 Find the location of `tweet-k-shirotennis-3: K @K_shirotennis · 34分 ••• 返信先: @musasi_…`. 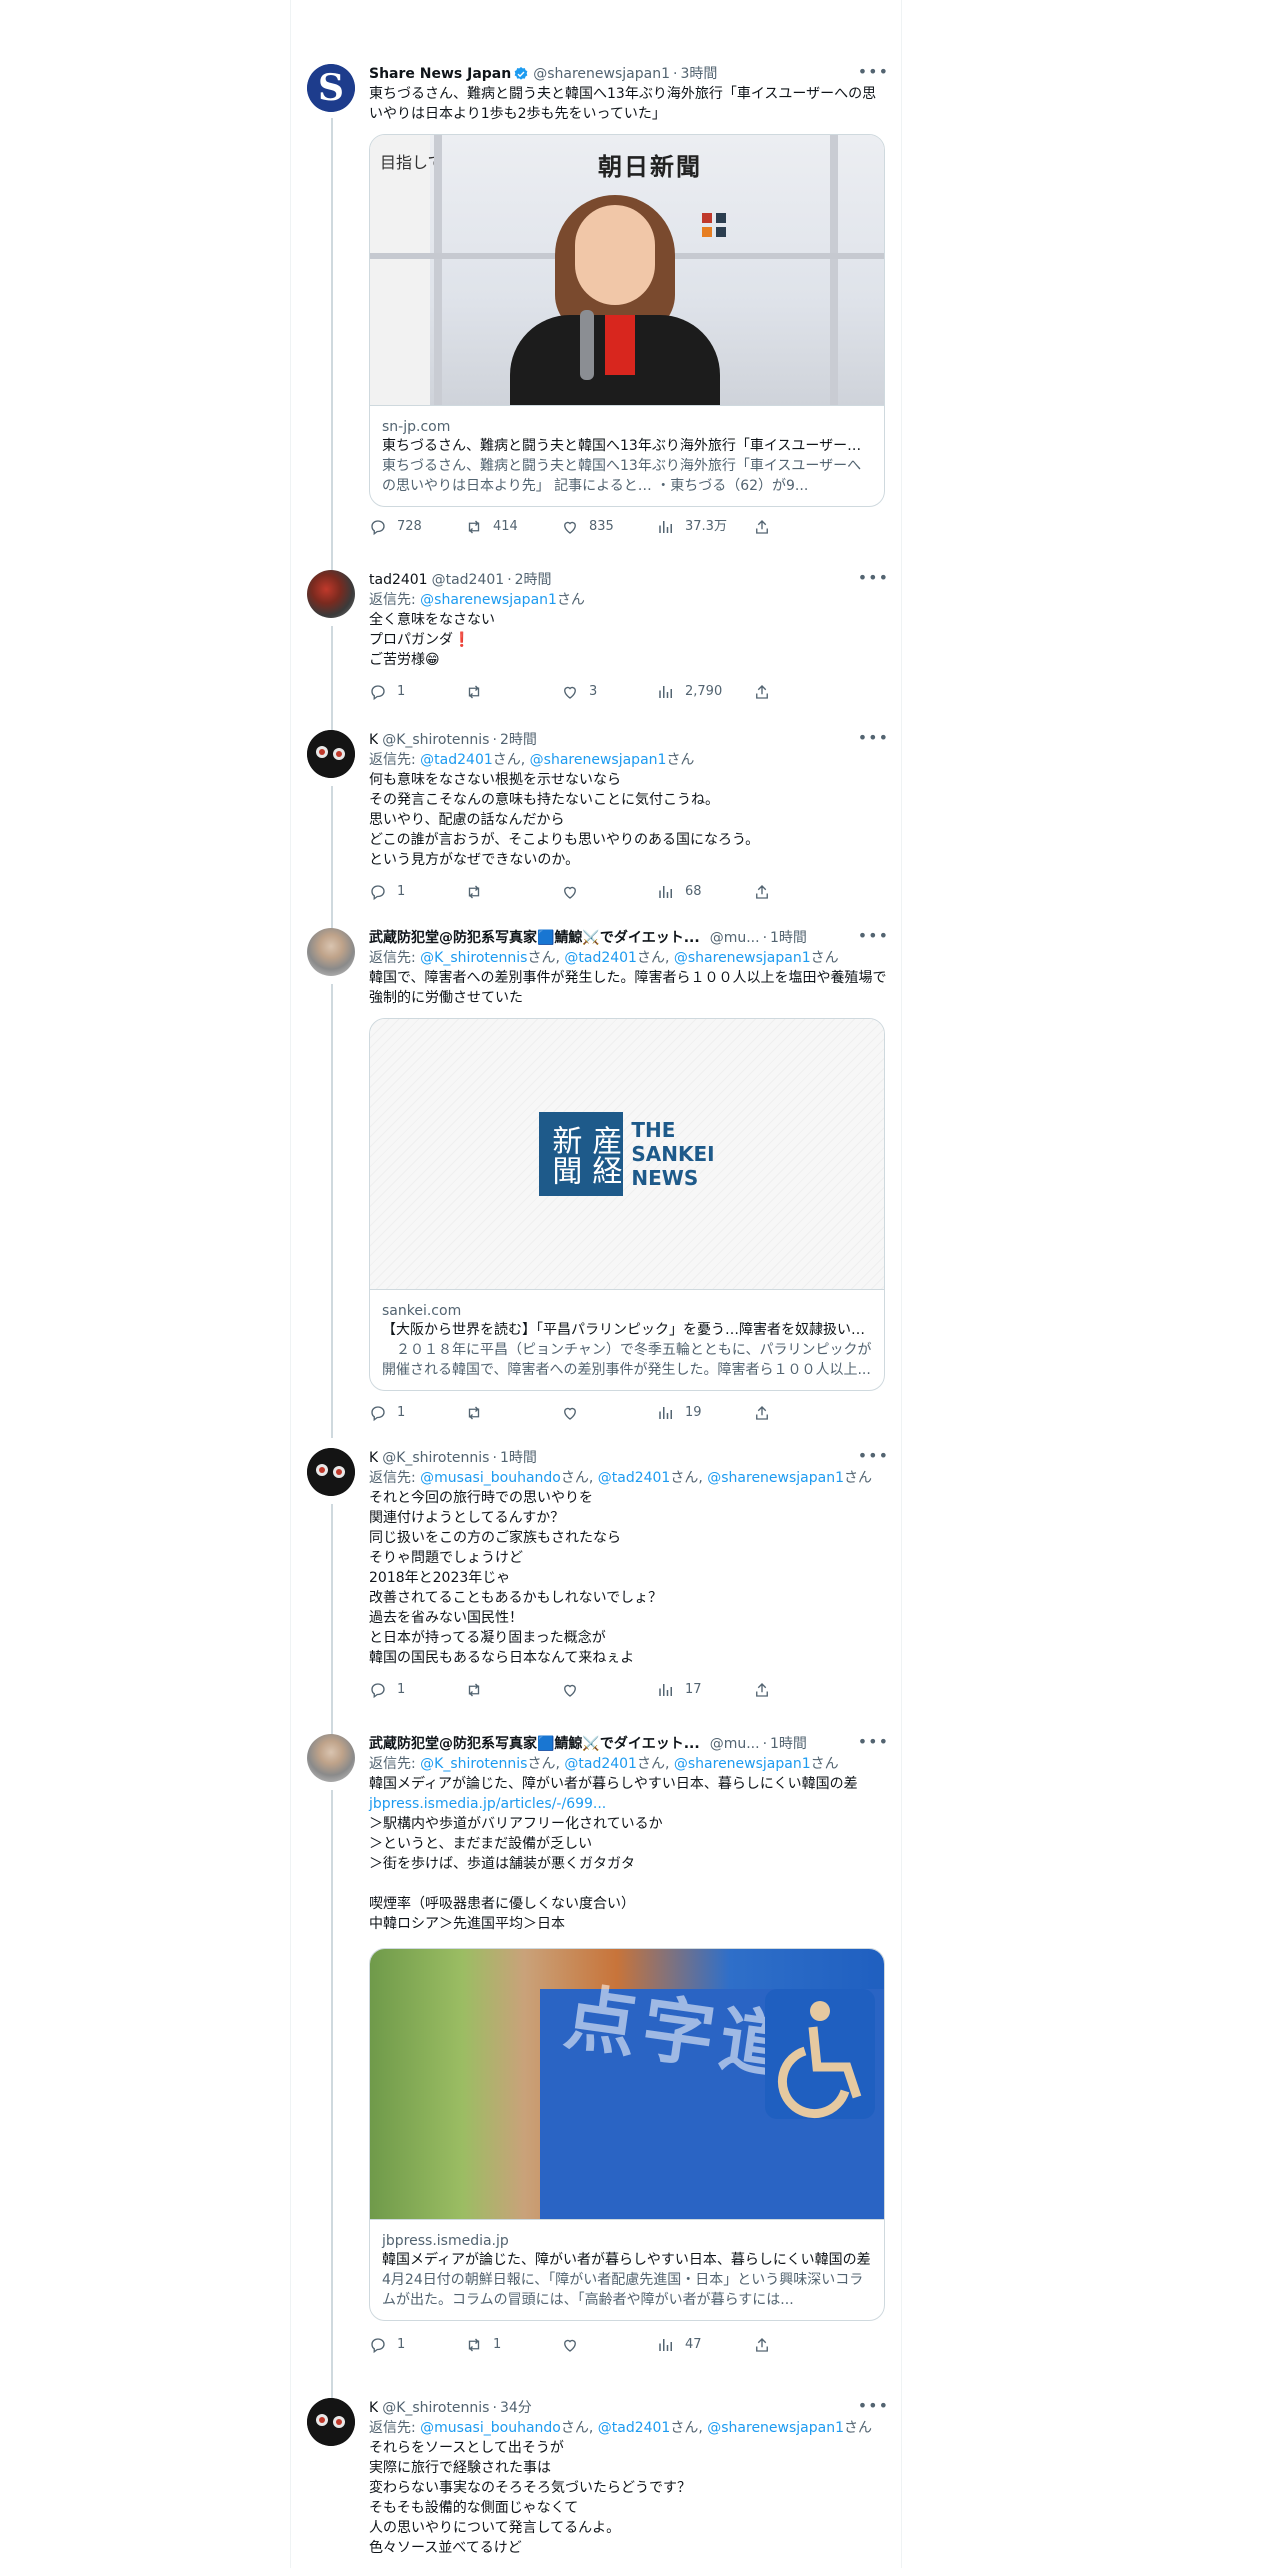

tweet-k-shirotennis-3: K @K_shirotennis · 34分 ••• 返信先: @musasi_… is located at coordinates (597, 2480).